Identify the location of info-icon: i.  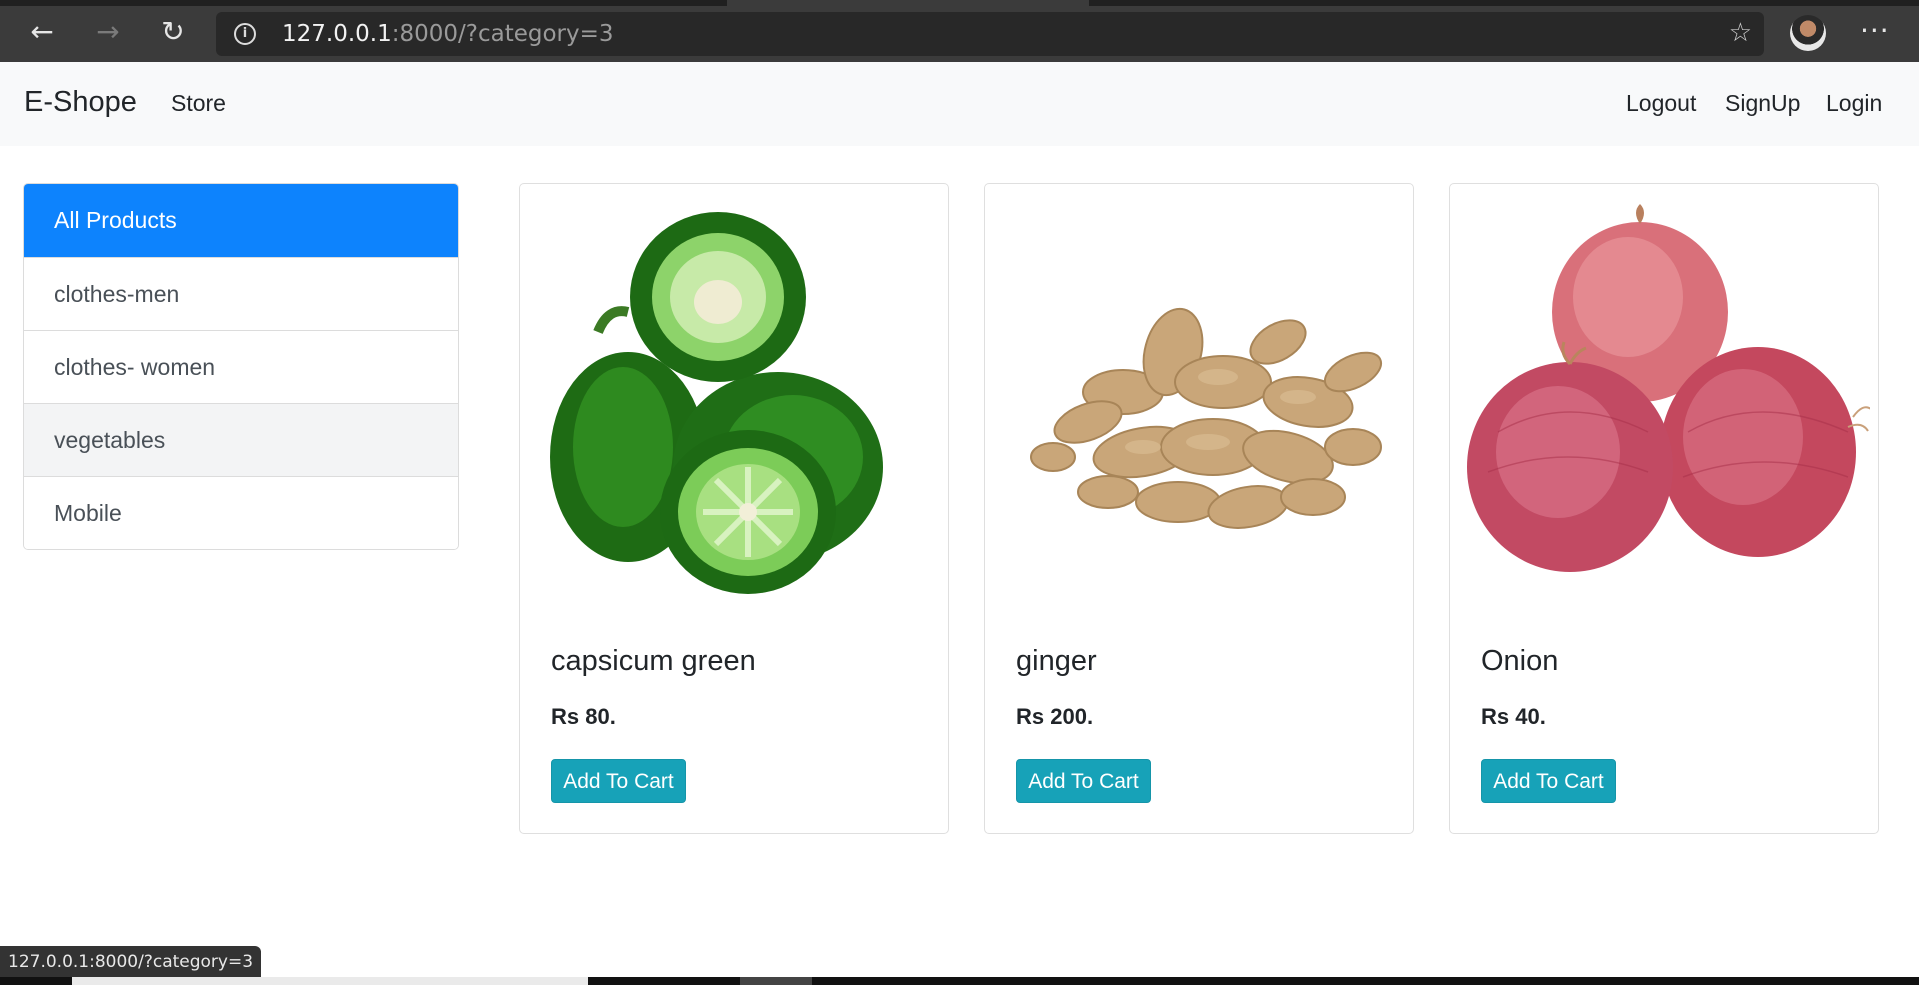
(245, 34).